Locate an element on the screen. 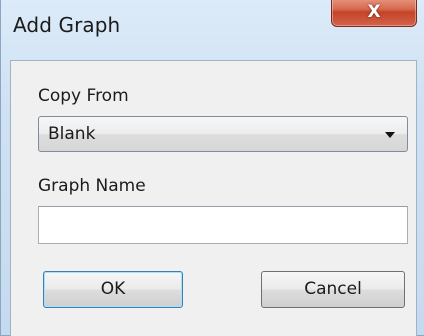 The image size is (424, 336). close-icon: X is located at coordinates (374, 12).